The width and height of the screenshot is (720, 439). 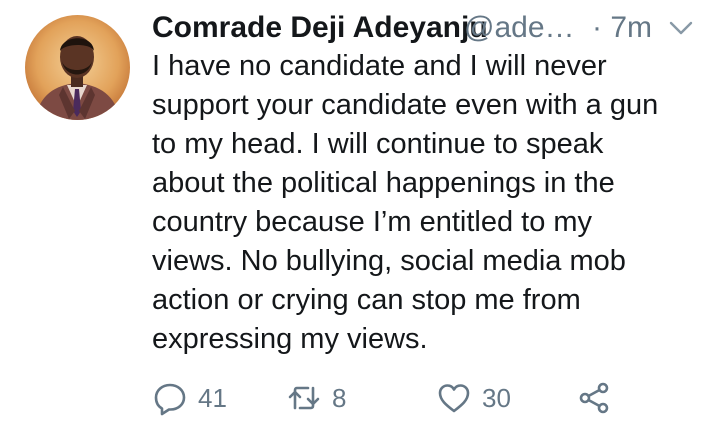 What do you see at coordinates (379, 66) in the screenshot?
I see `tweet-text-line: I have no candidate and I will never` at bounding box center [379, 66].